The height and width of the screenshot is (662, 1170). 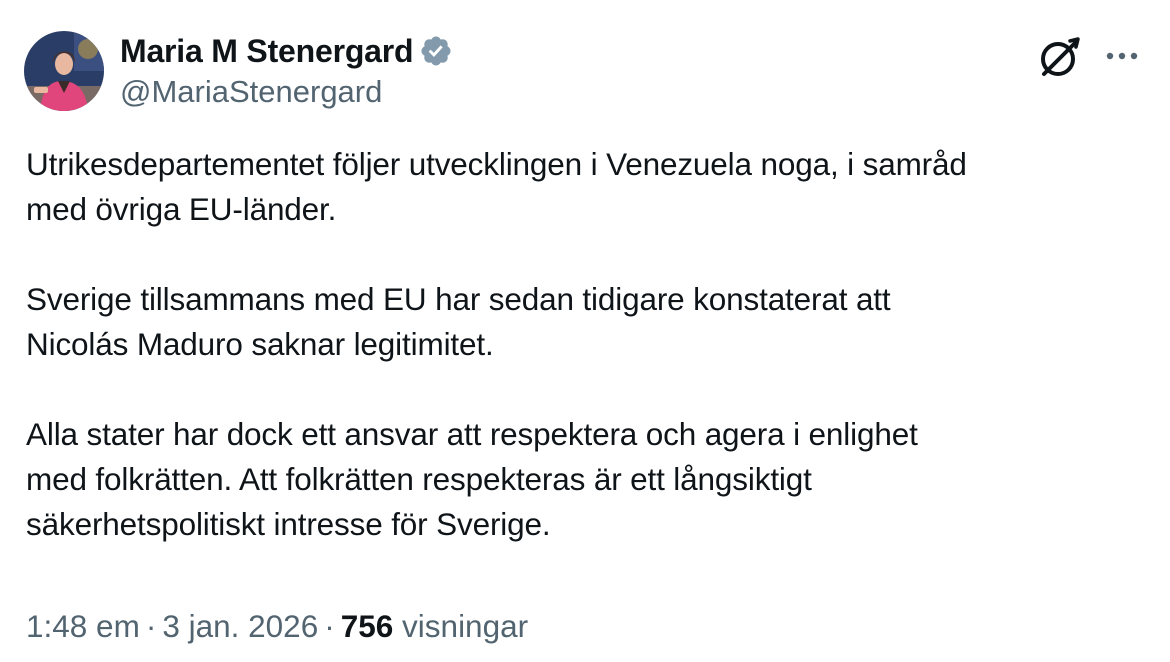 I want to click on grok-icon, so click(x=1060, y=56).